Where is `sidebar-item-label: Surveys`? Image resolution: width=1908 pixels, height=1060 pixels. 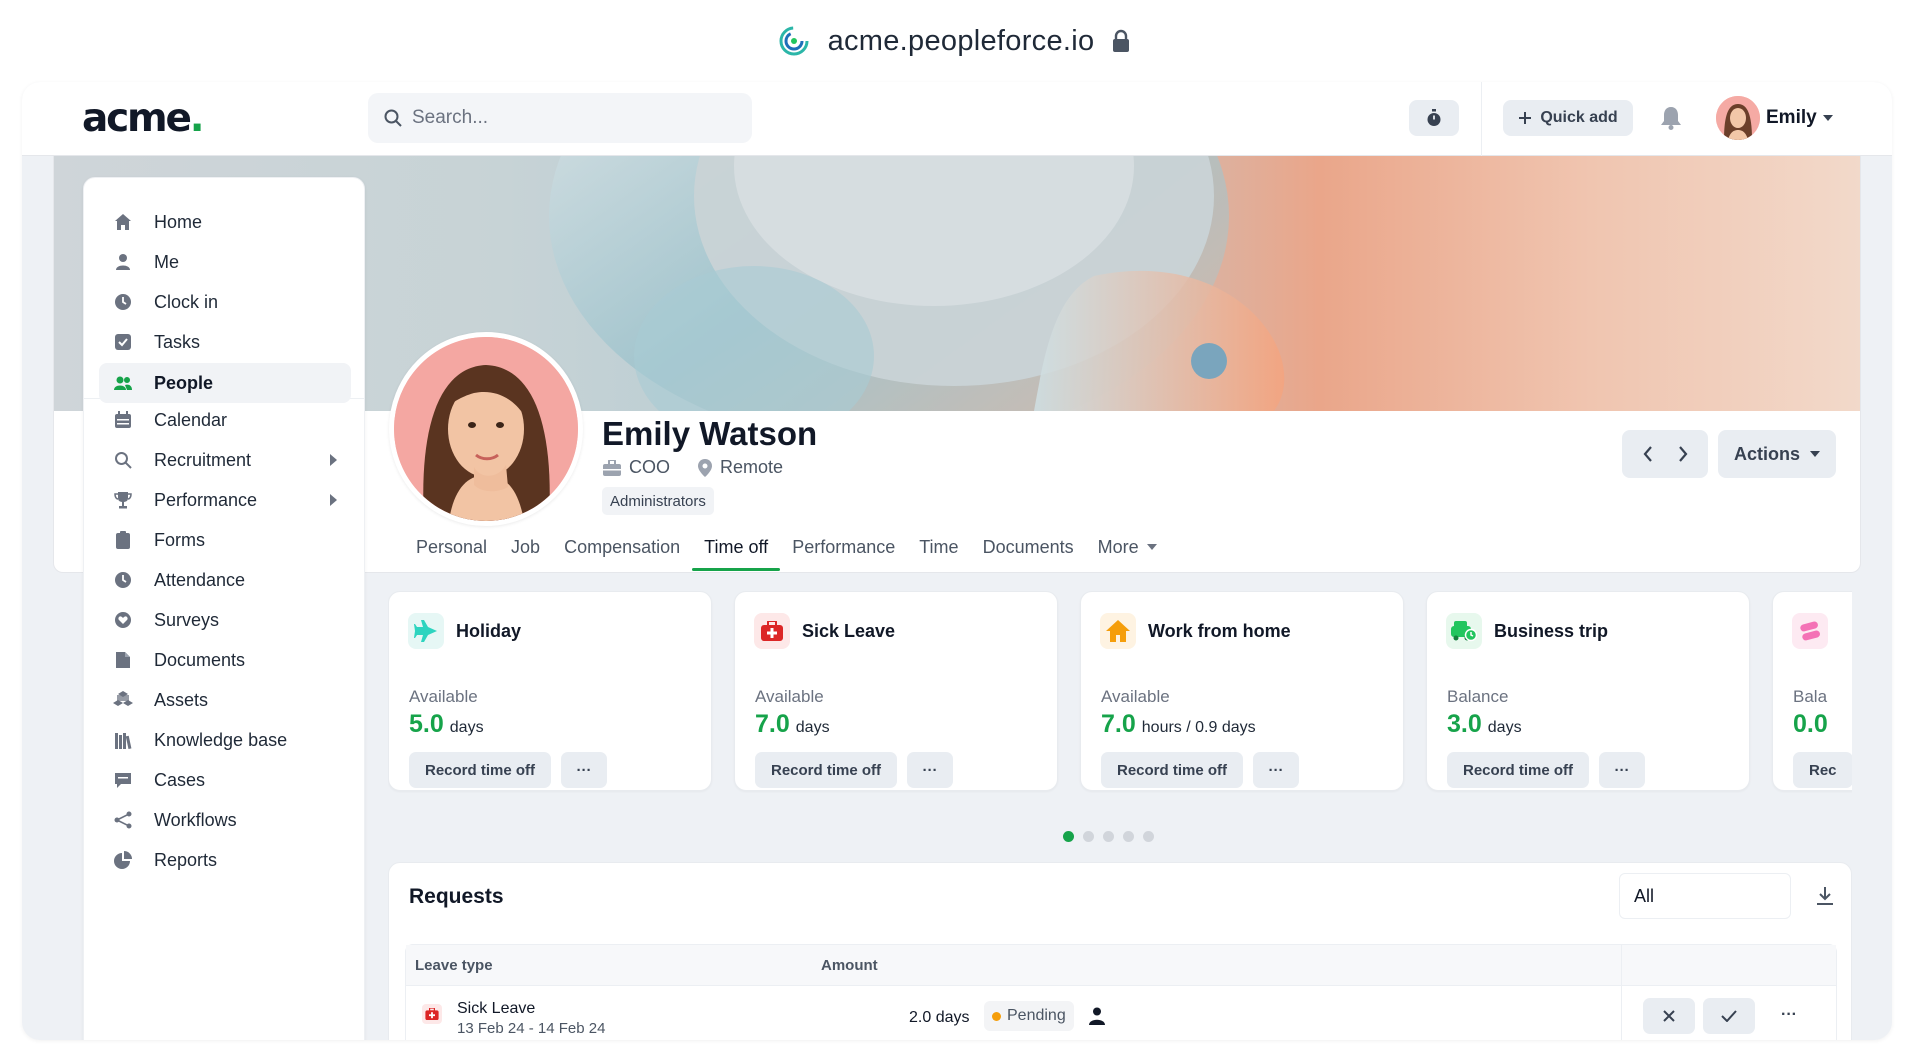 sidebar-item-label: Surveys is located at coordinates (187, 619).